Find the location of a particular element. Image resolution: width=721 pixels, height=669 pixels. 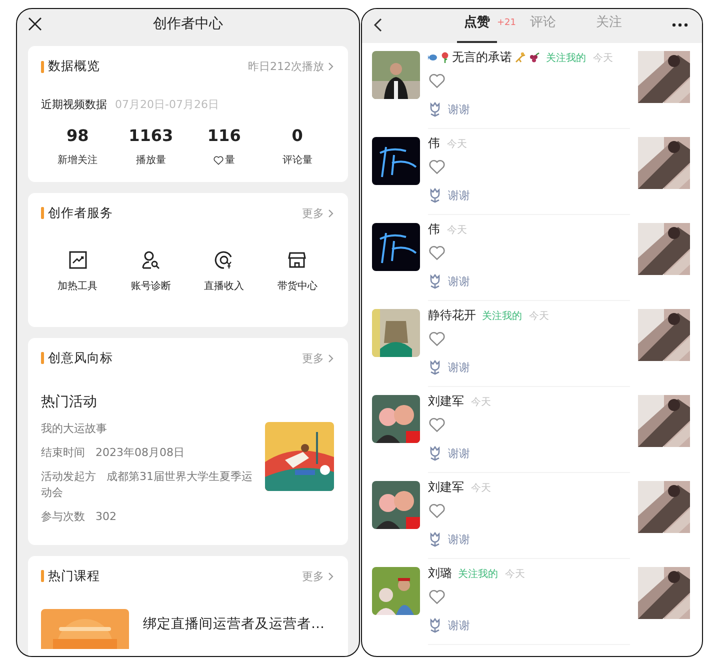

activity-name: 我的大运故事 is located at coordinates (74, 428).